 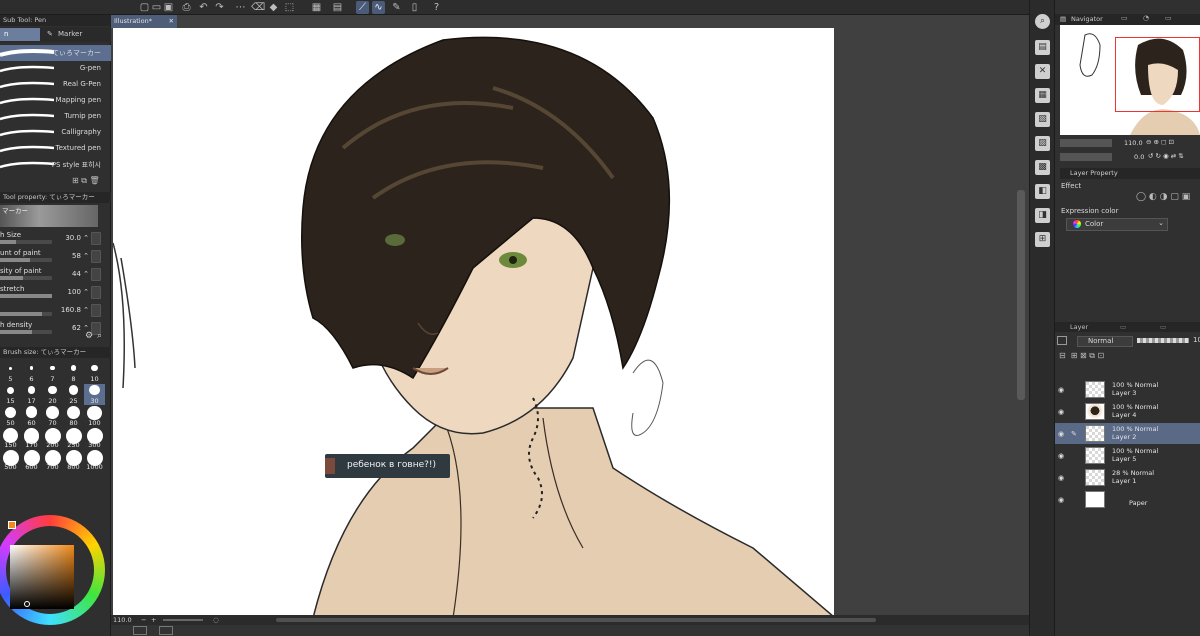 I want to click on print-icon: ⎙, so click(x=186, y=7).